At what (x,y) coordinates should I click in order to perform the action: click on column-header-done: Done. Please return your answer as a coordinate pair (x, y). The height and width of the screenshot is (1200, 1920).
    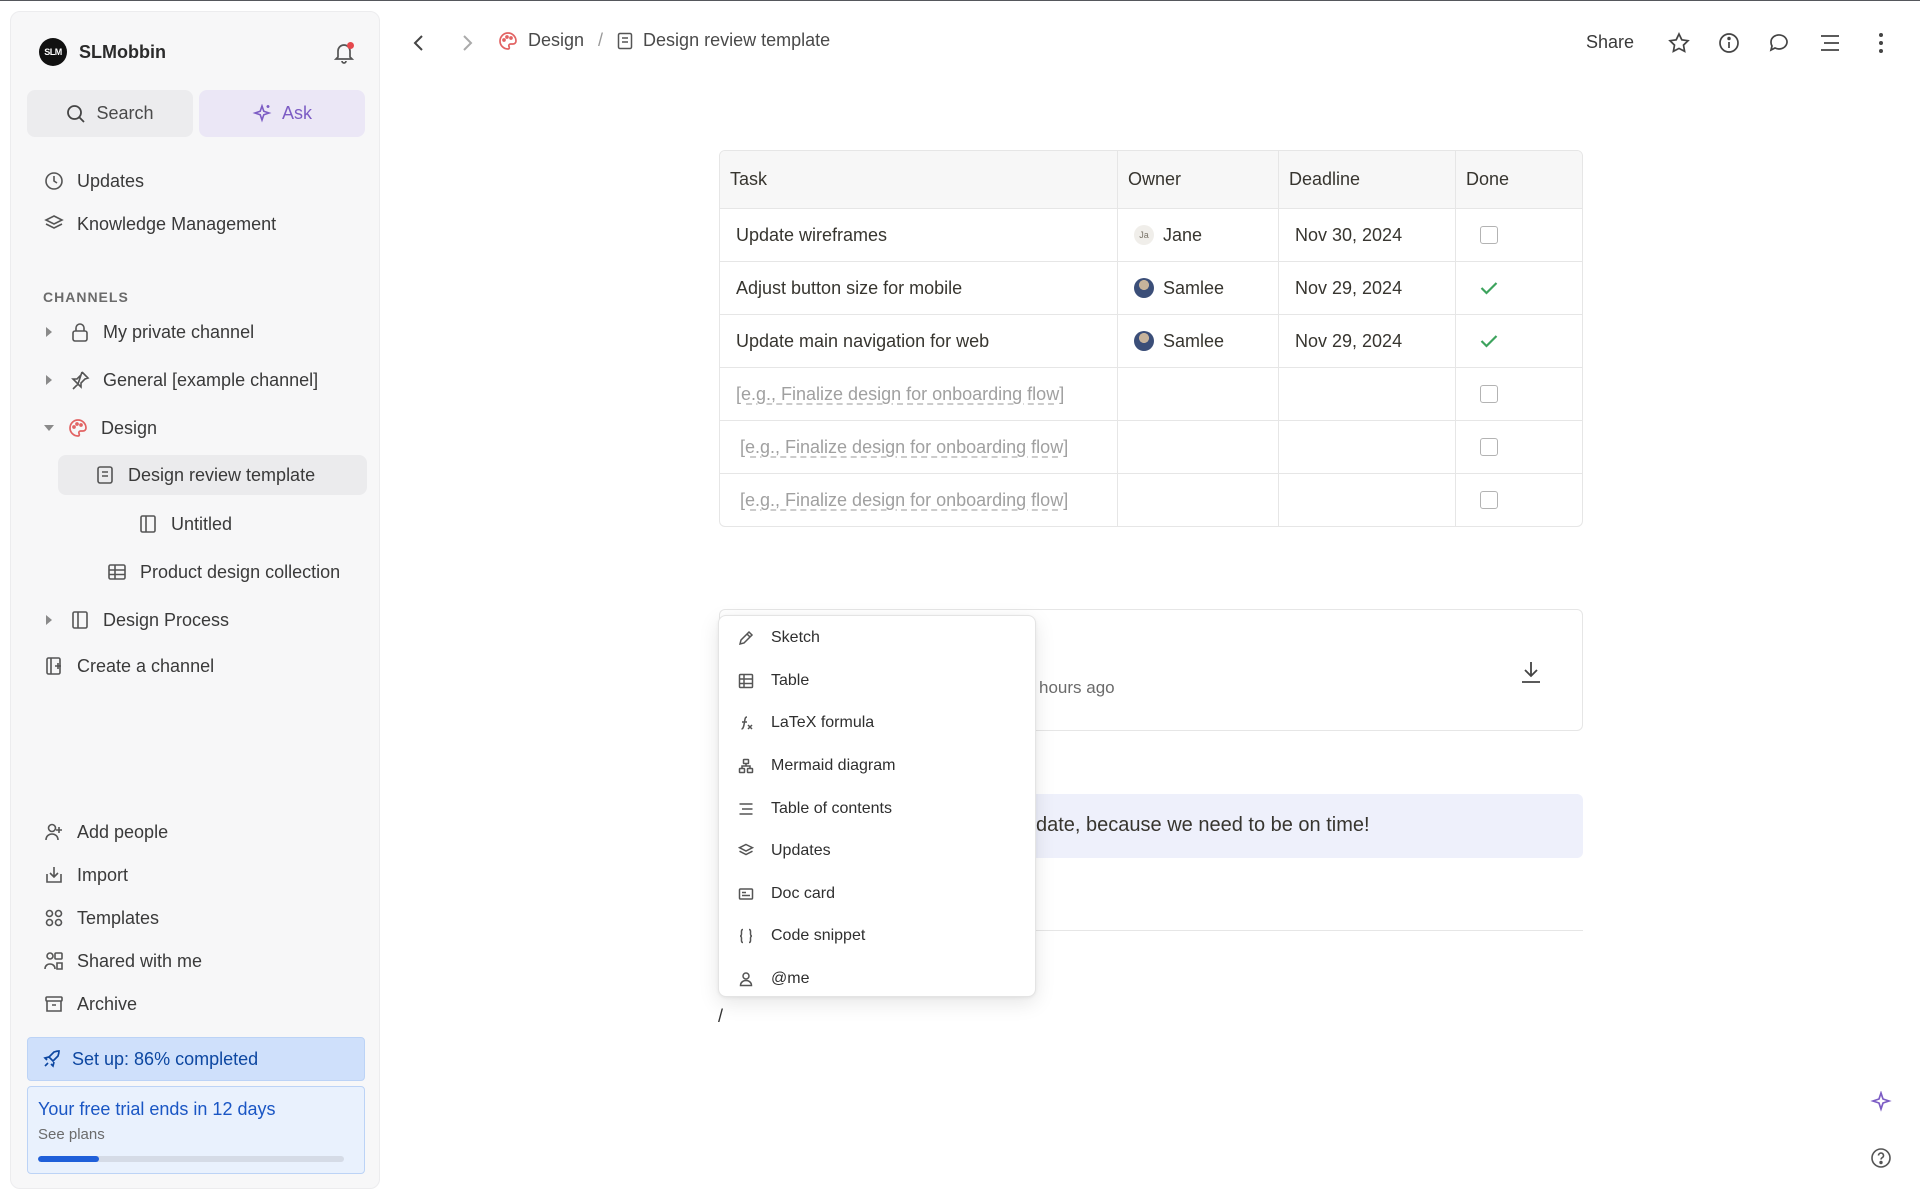
    Looking at the image, I should click on (1518, 179).